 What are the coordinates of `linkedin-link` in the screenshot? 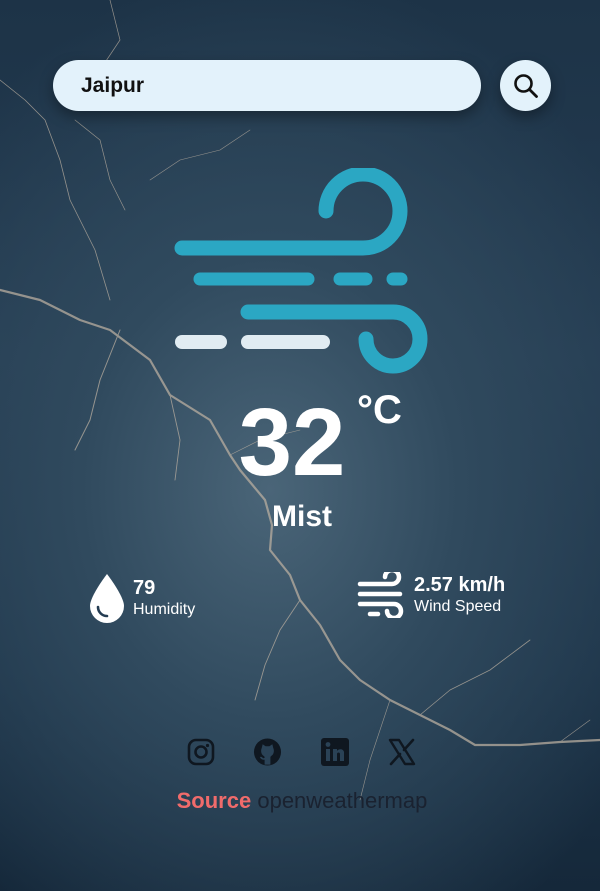 It's located at (334, 751).